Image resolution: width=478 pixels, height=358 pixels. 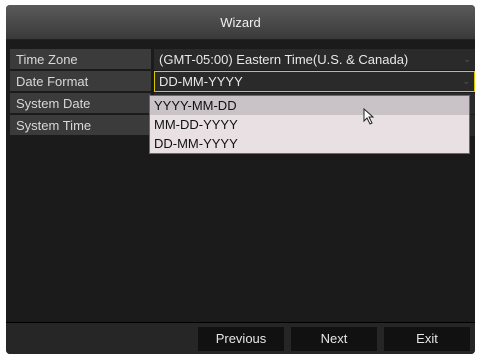 What do you see at coordinates (314, 81) in the screenshot?
I see `date-format-select: DD-MM-YYYY ⌄` at bounding box center [314, 81].